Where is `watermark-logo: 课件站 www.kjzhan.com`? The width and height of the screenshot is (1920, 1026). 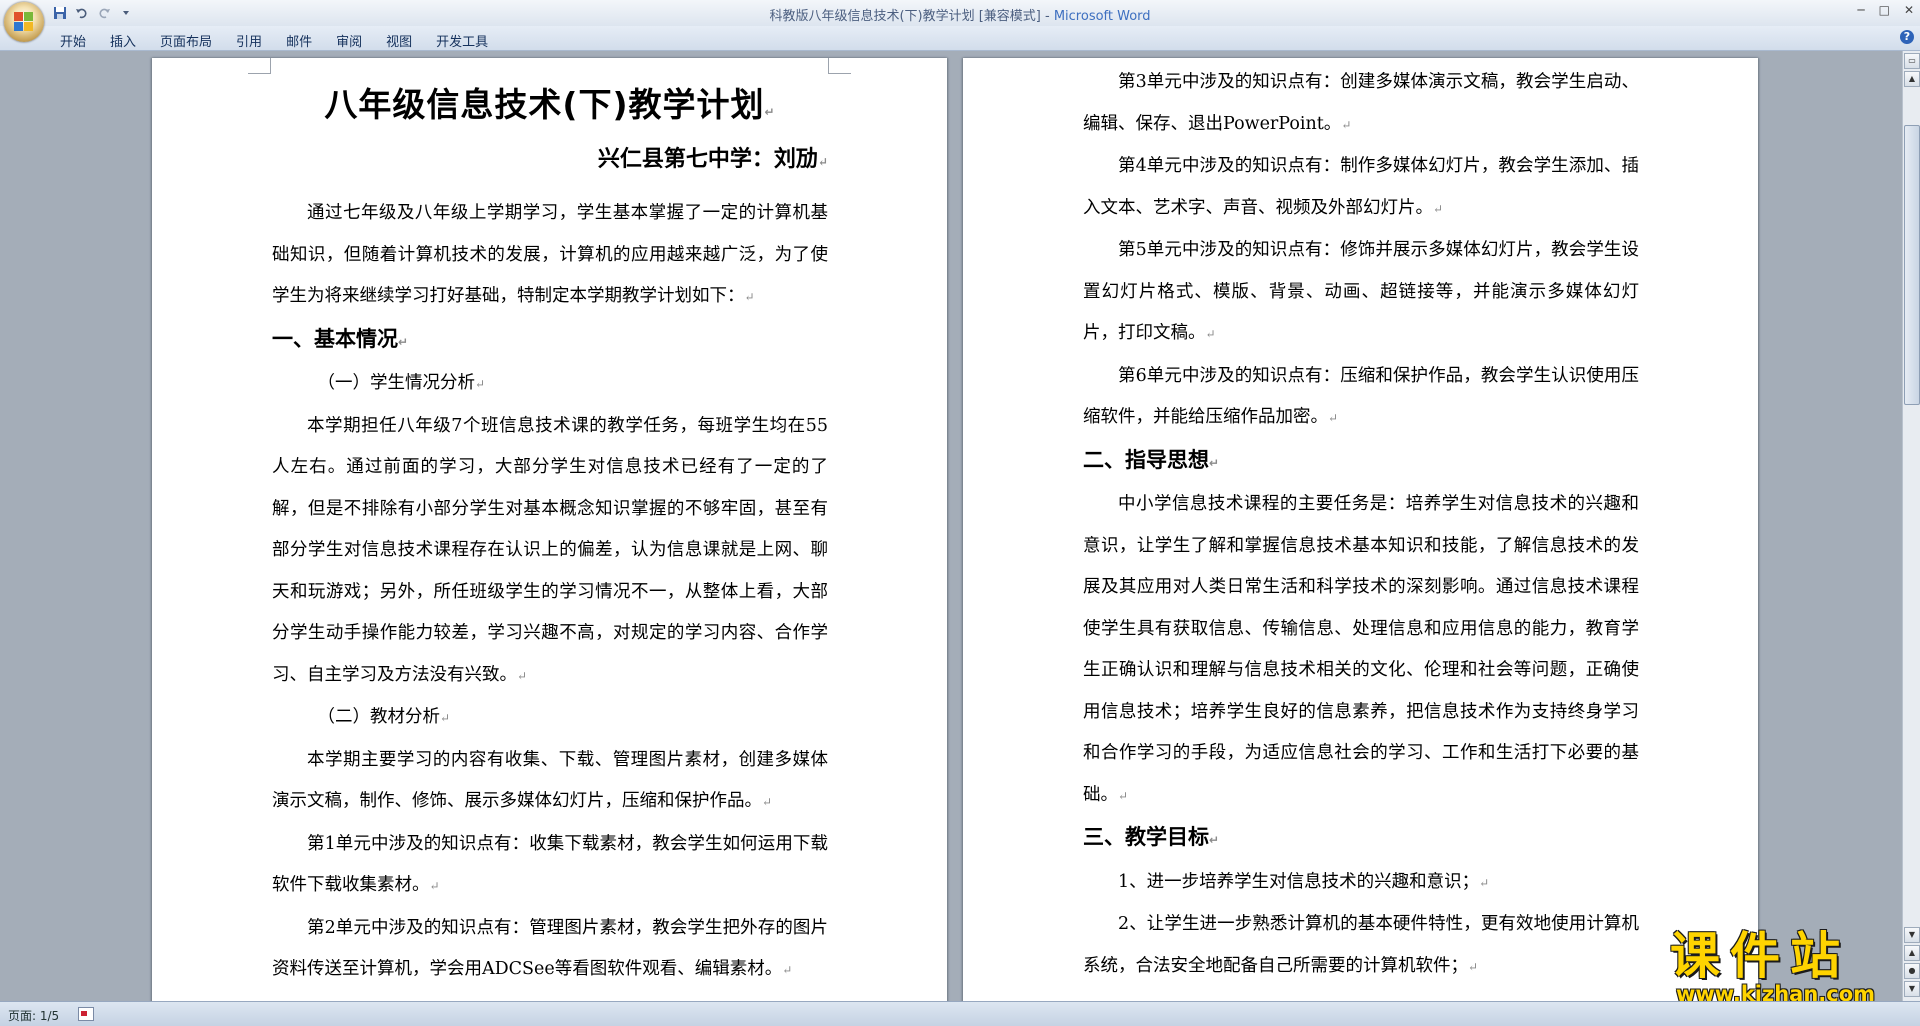
watermark-logo: 课件站 www.kjzhan.com is located at coordinates (1787, 966).